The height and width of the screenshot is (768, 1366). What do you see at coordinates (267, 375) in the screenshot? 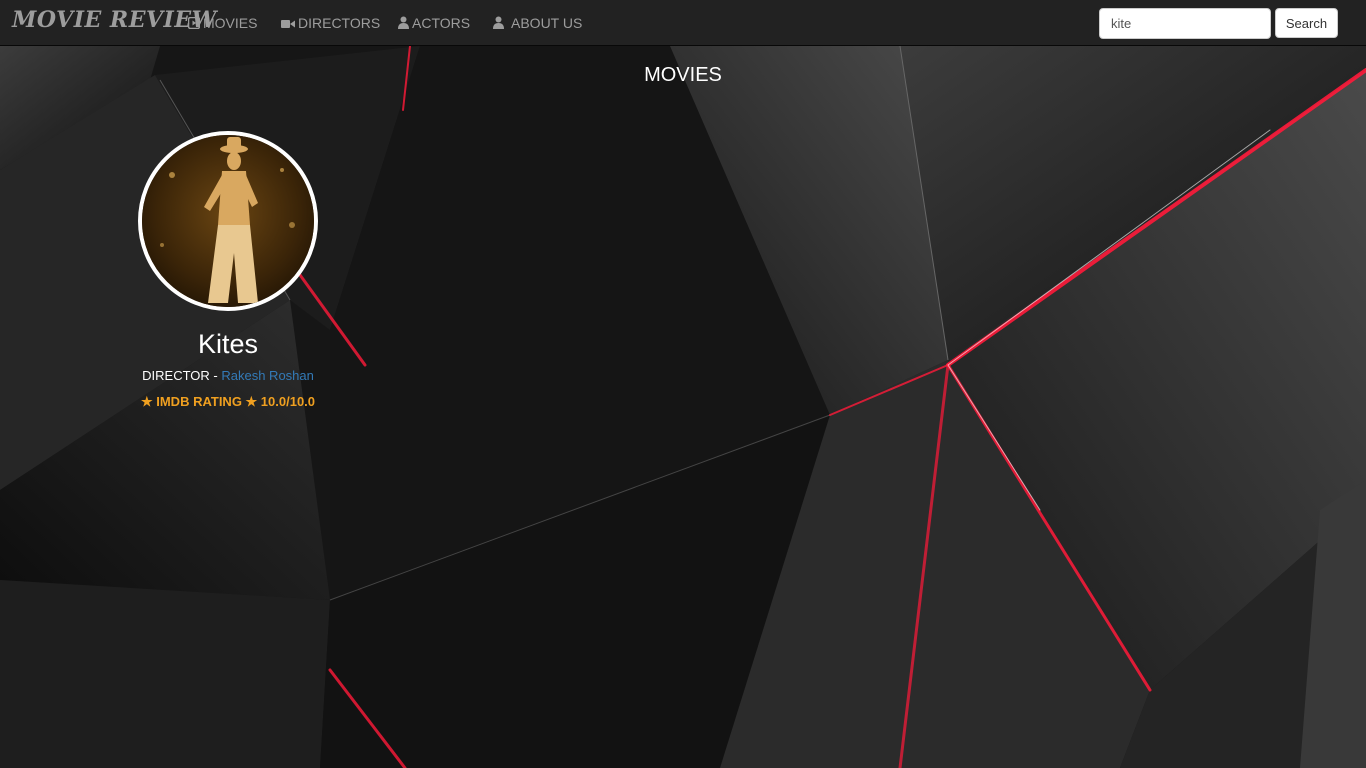
I see `director-link: Rakesh Roshan` at bounding box center [267, 375].